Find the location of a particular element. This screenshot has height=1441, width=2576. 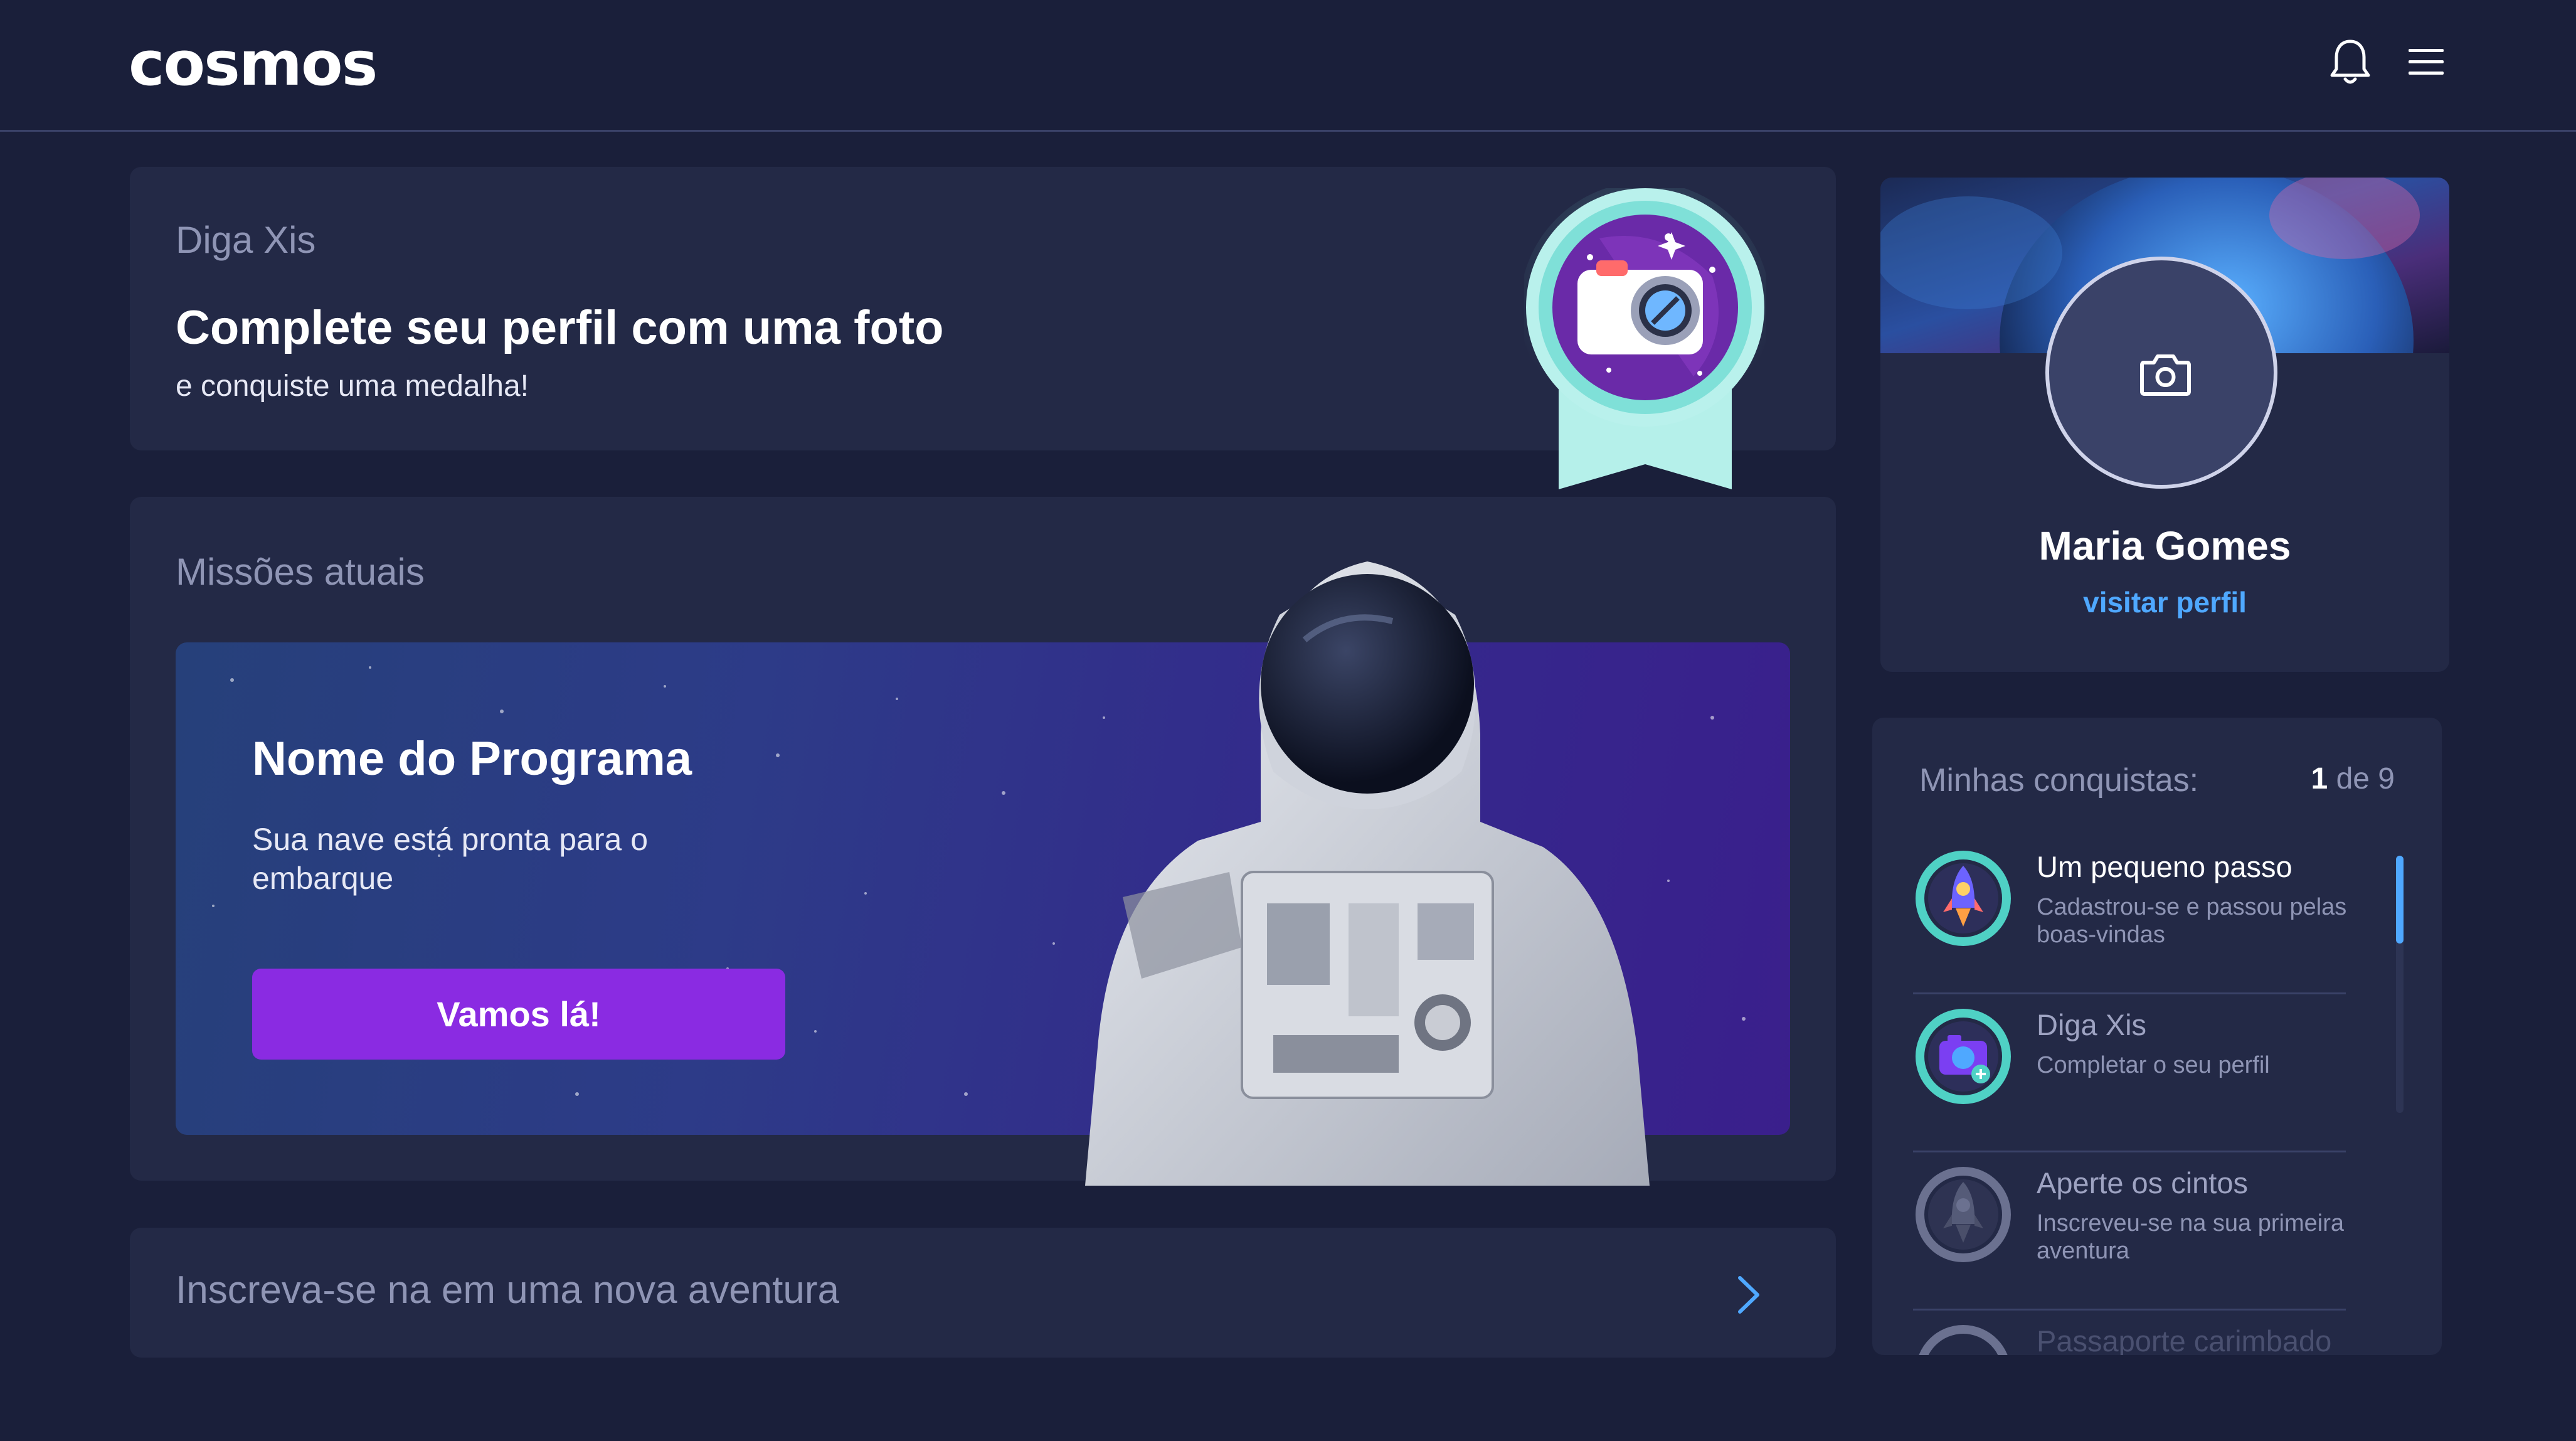

banner-title: Complete seu perfil com uma foto is located at coordinates (560, 328).